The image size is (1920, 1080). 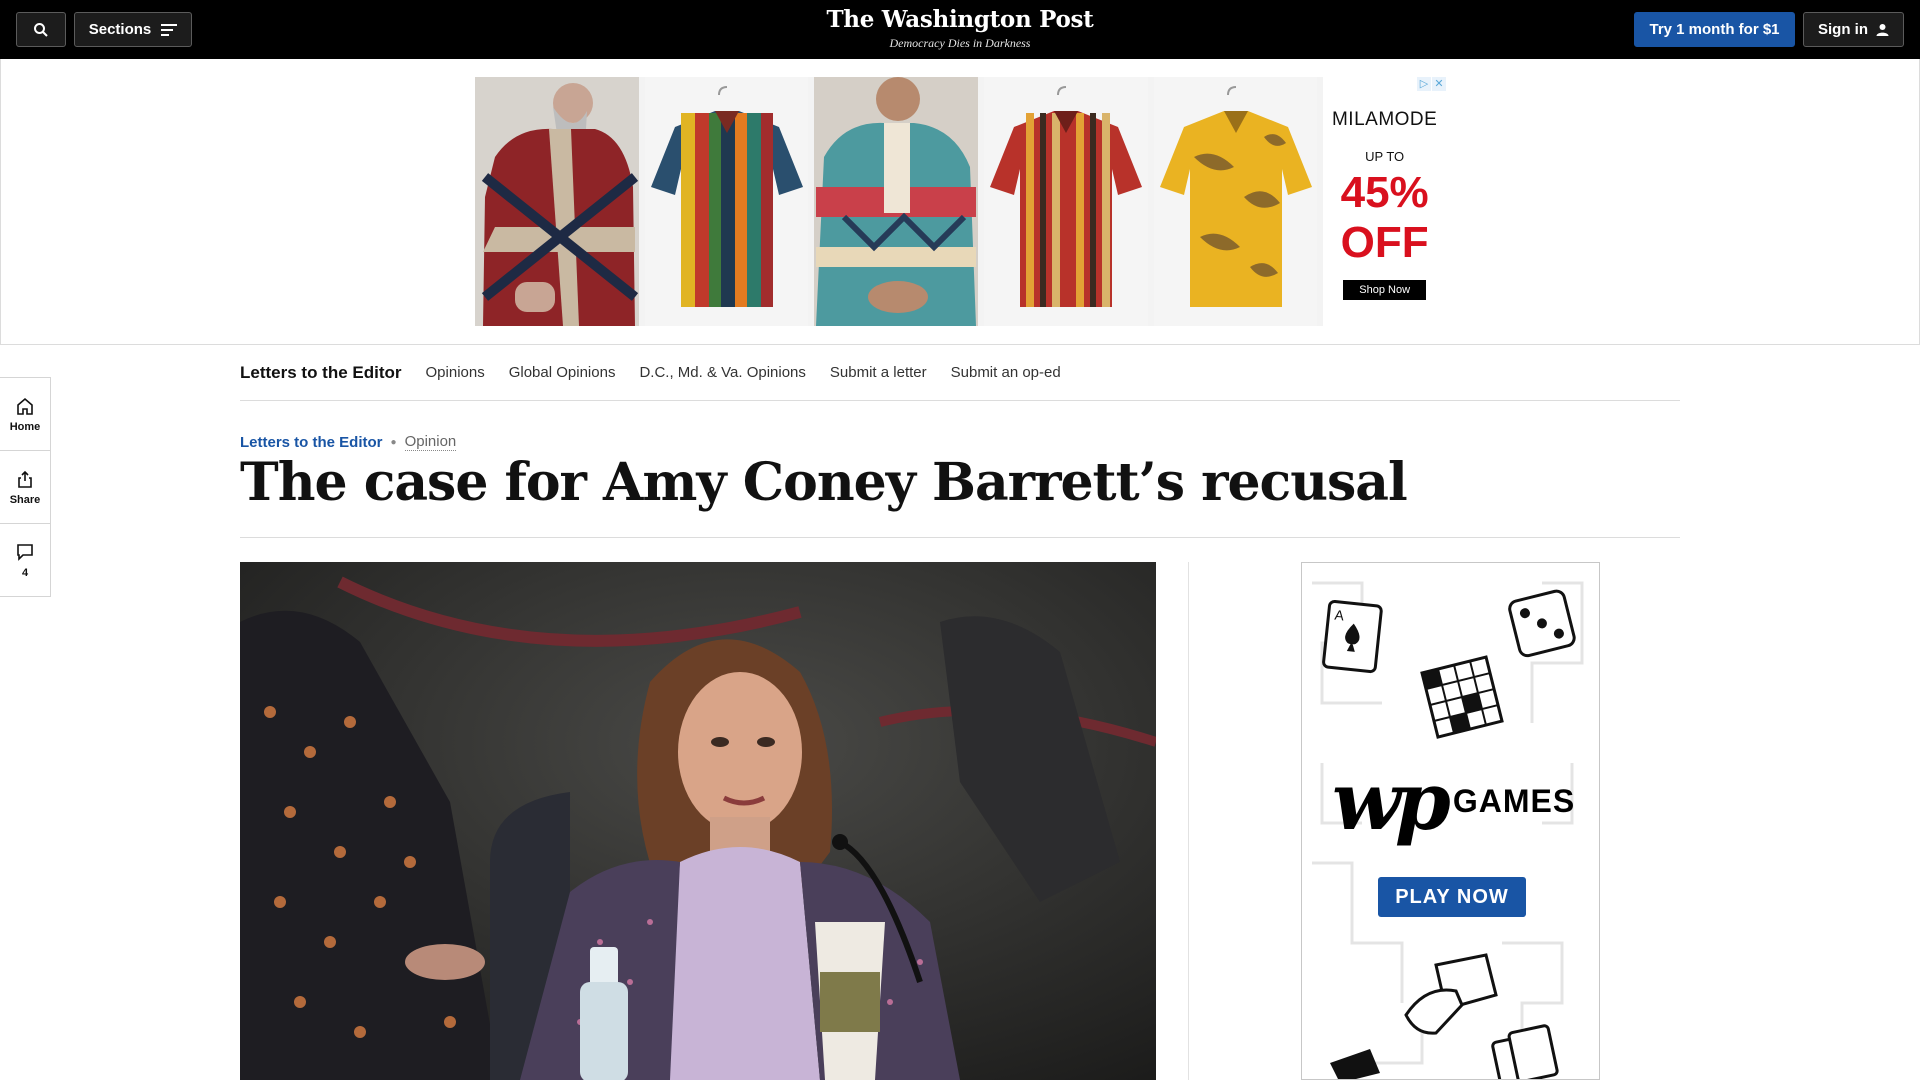 I want to click on article-headline: The case for Amy Coney Barrett’s recusal, so click(x=824, y=482).